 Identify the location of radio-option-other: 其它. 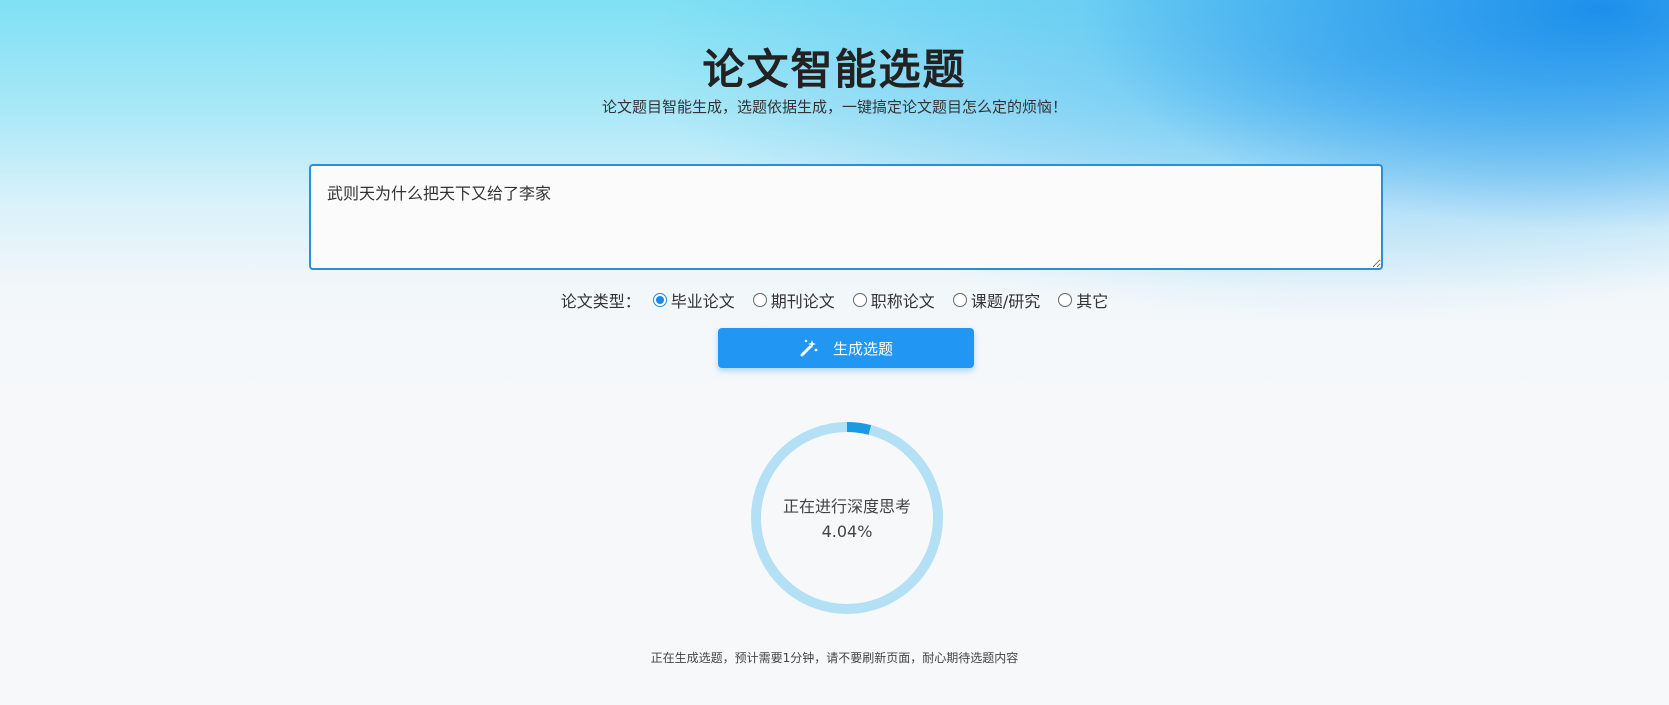
(1083, 300).